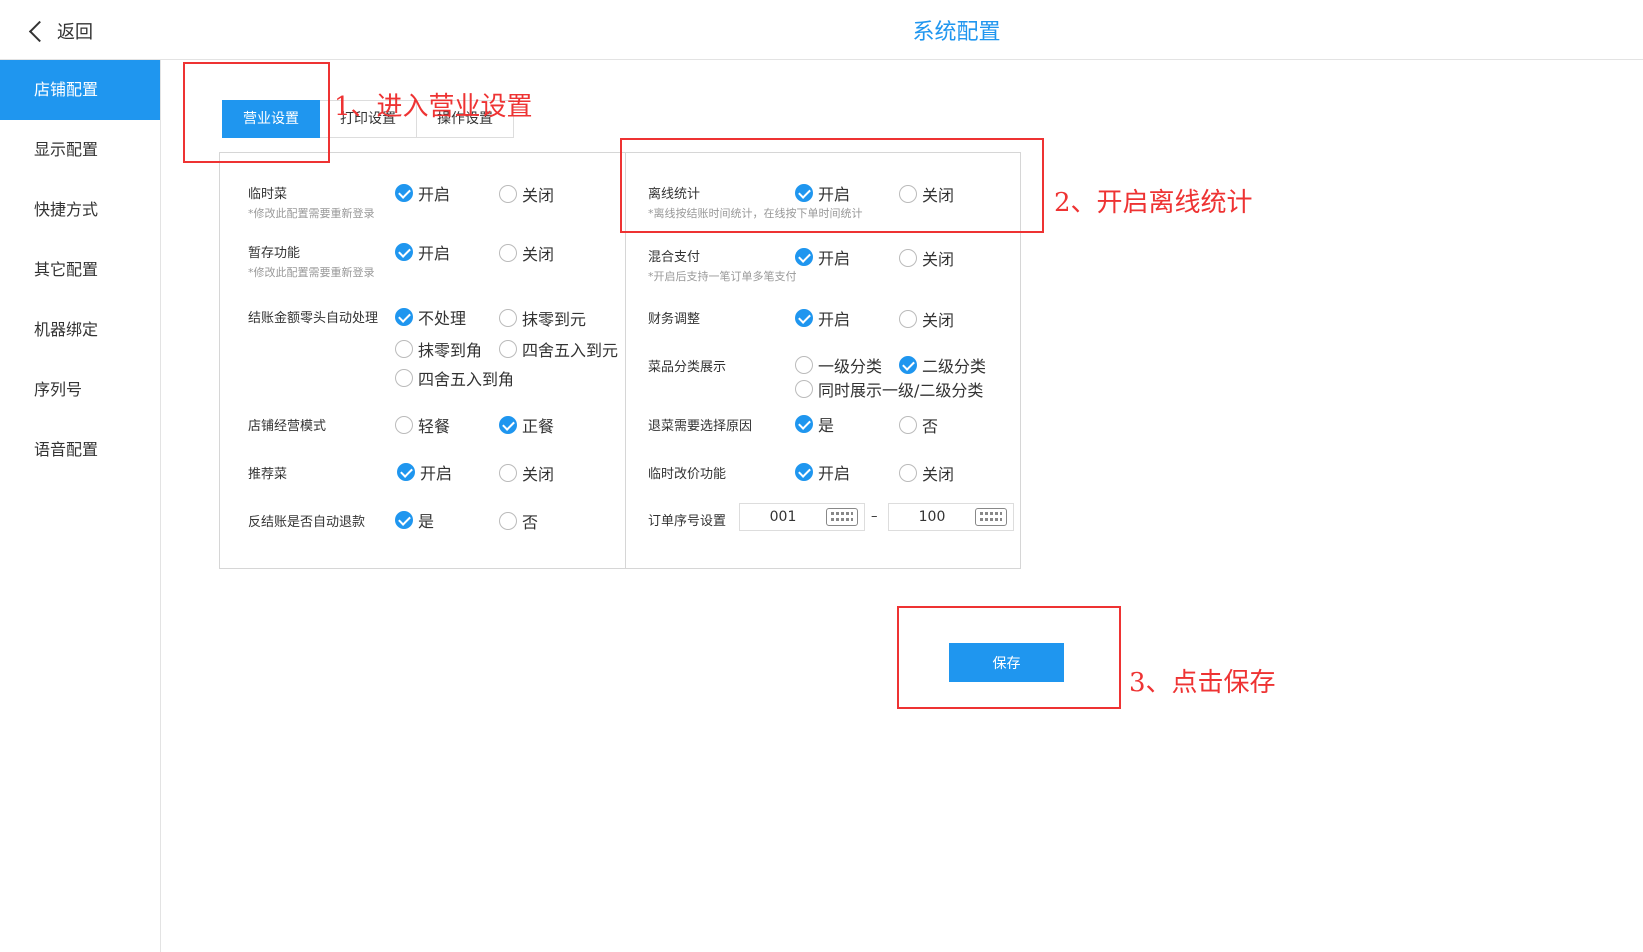  I want to click on rounding-yuan-radio: 抹零到元, so click(542, 318).